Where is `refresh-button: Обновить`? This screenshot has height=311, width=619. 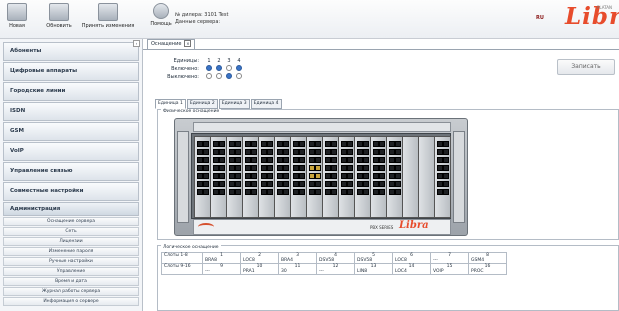
refresh-button: Обновить is located at coordinates (59, 16).